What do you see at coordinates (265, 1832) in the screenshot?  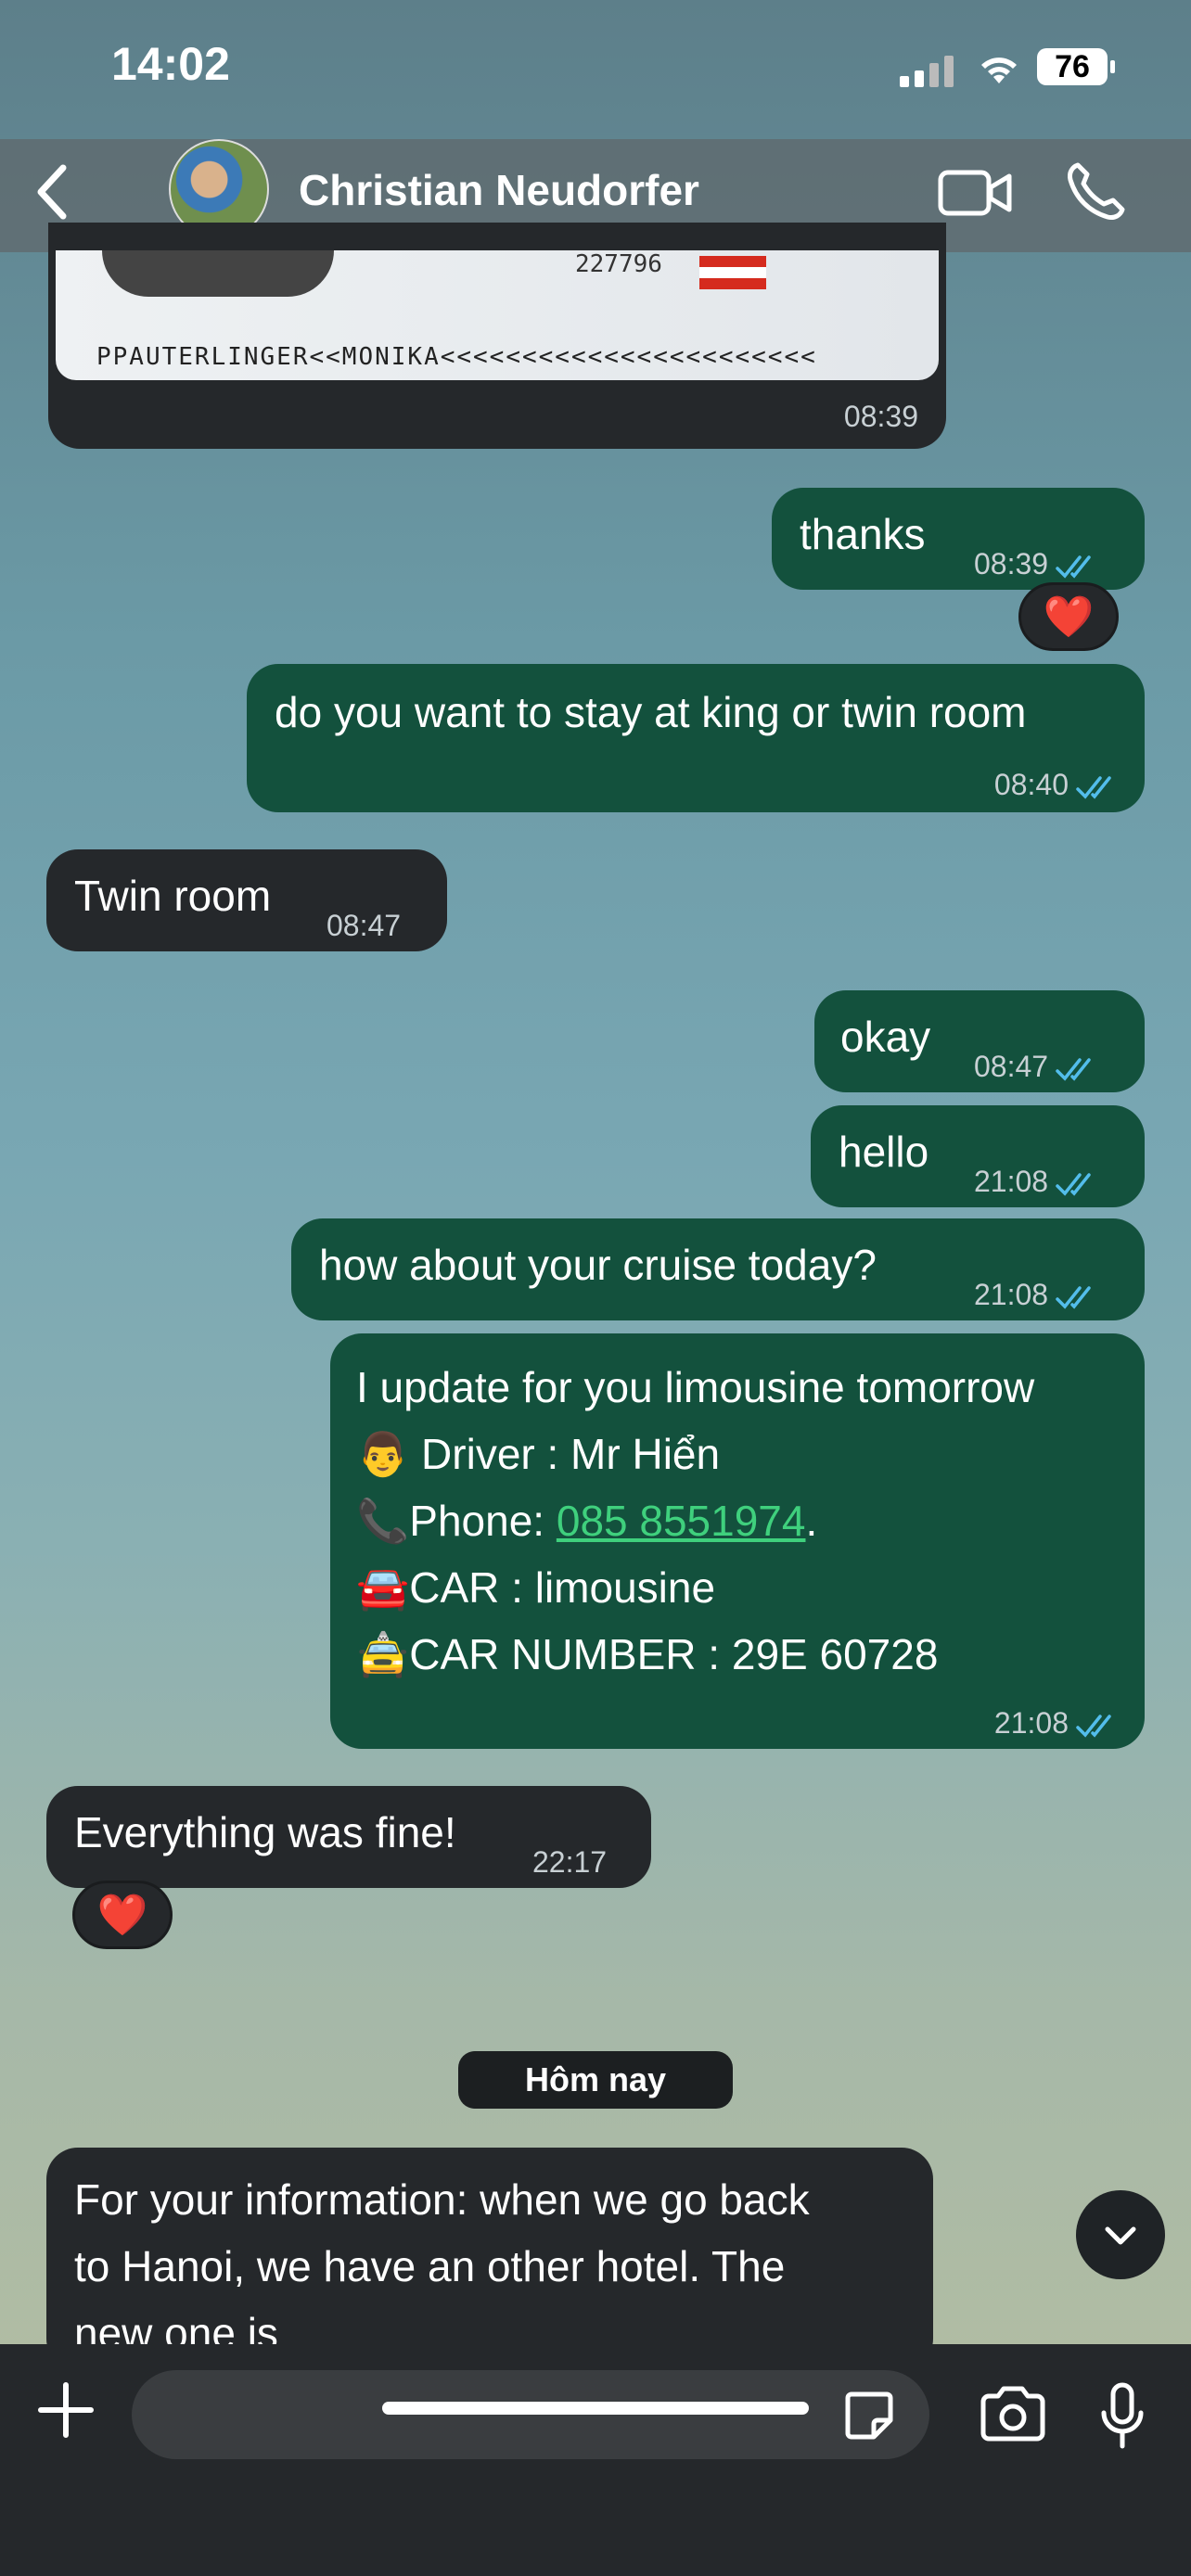 I see `message-text: Everything was fine!` at bounding box center [265, 1832].